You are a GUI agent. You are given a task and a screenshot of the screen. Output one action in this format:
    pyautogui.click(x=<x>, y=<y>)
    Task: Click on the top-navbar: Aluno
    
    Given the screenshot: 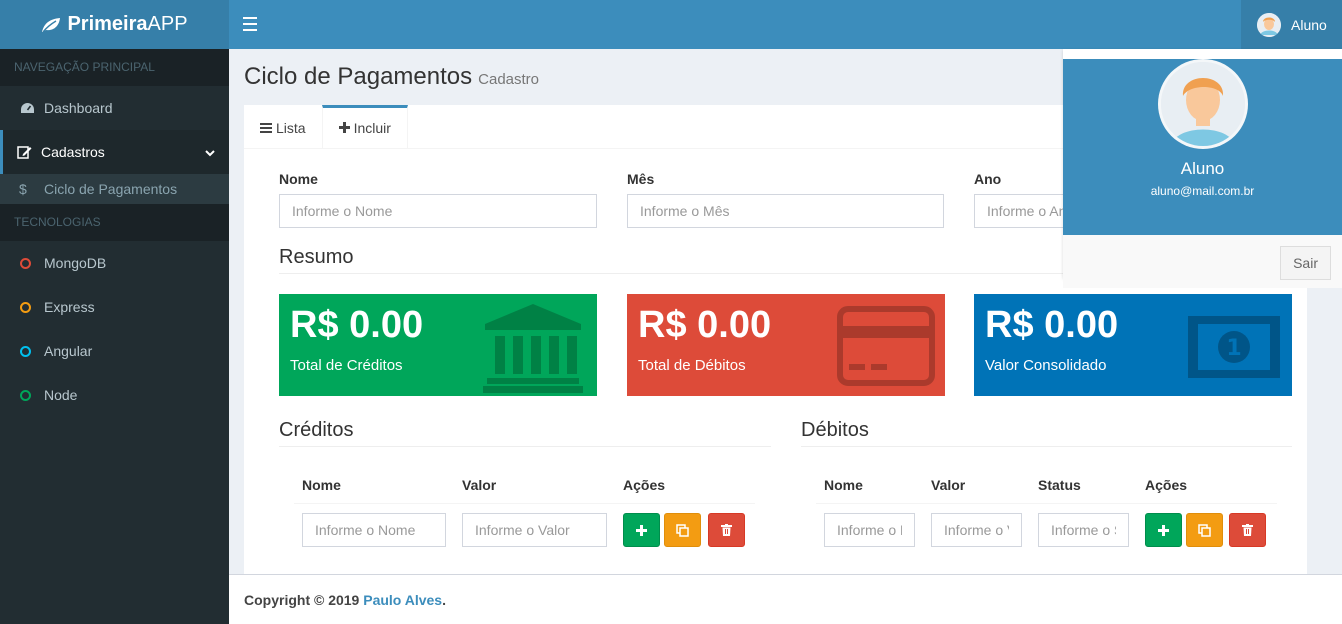 What is the action you would take?
    pyautogui.click(x=785, y=24)
    